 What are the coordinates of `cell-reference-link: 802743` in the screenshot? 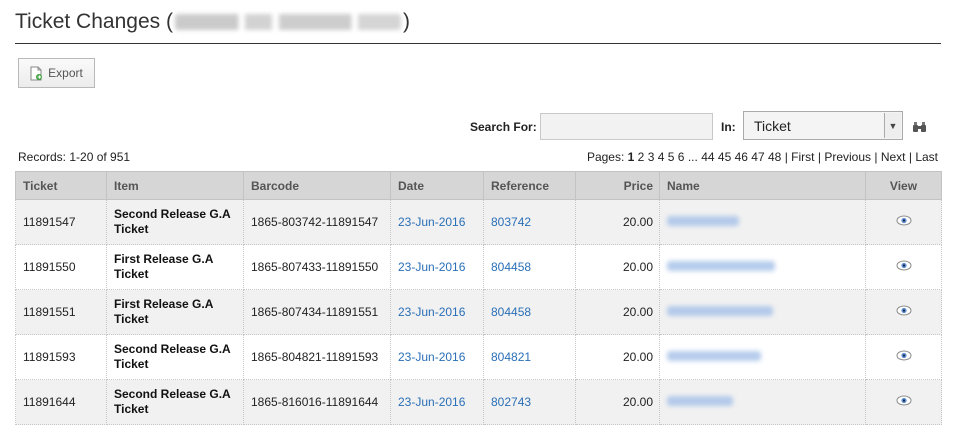 It's located at (529, 402).